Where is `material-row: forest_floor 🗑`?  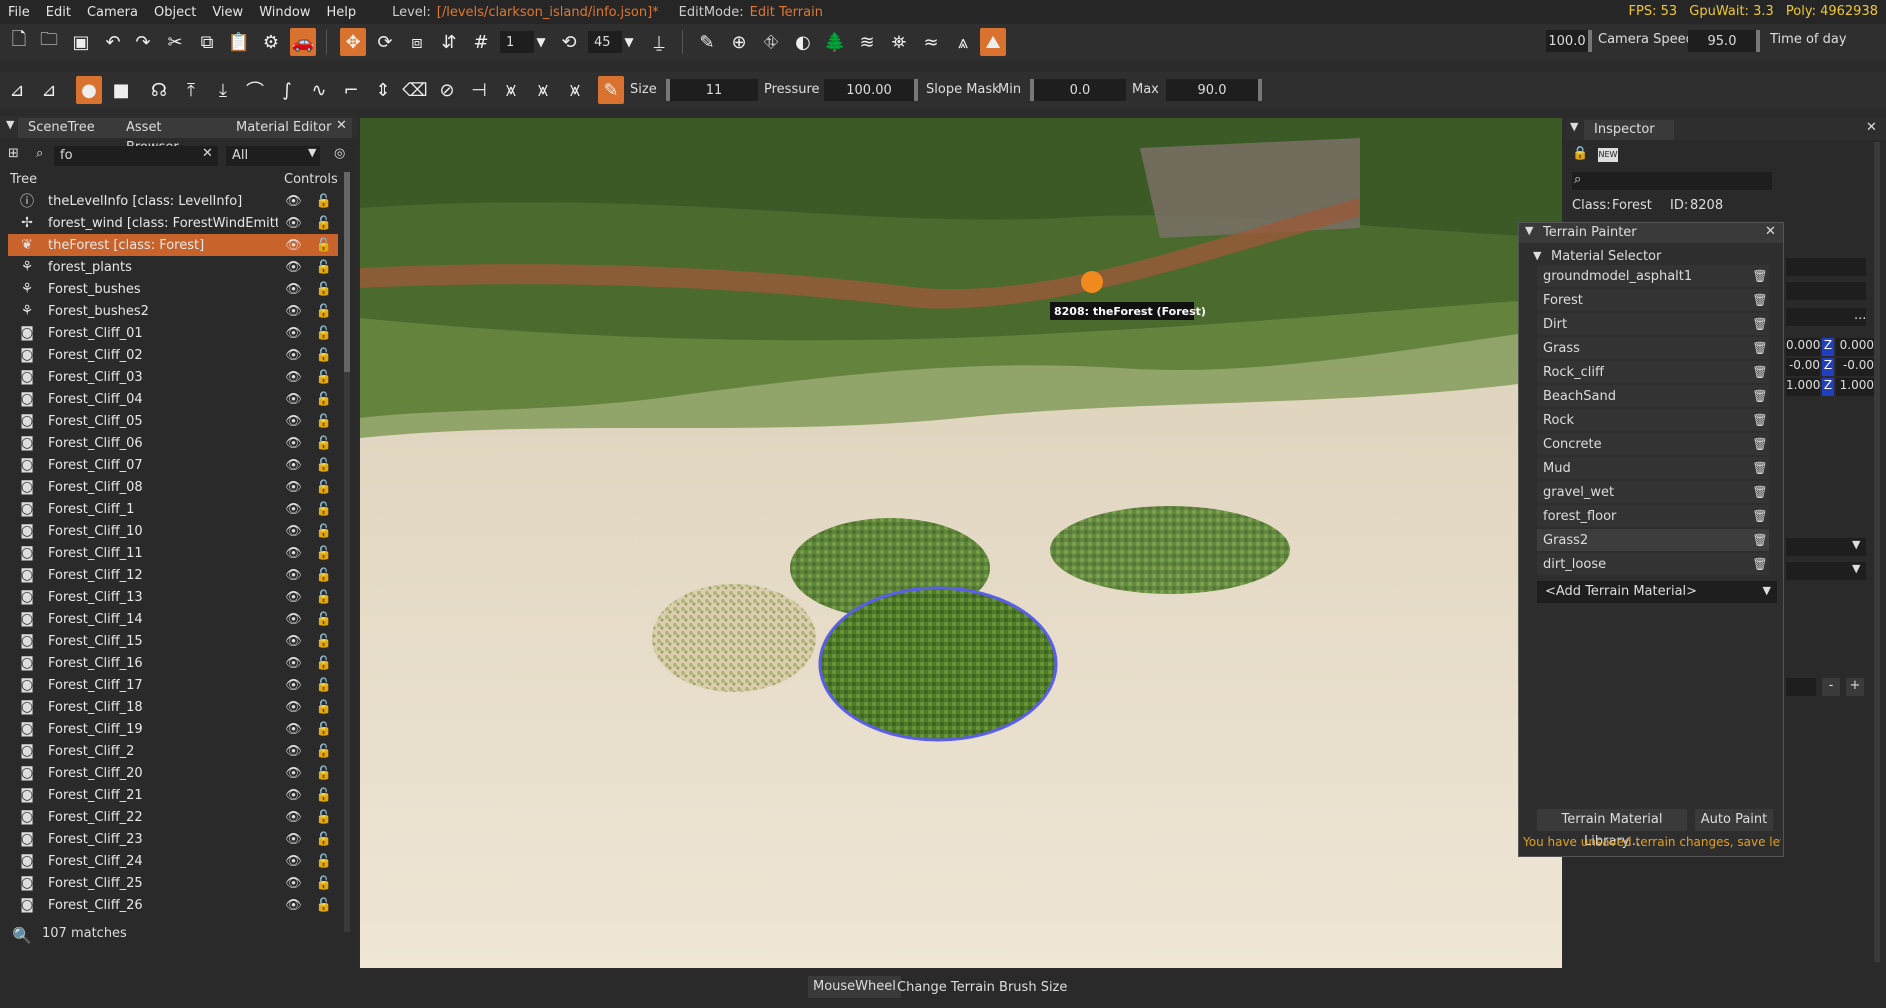
material-row: forest_floor 🗑 is located at coordinates (1653, 516).